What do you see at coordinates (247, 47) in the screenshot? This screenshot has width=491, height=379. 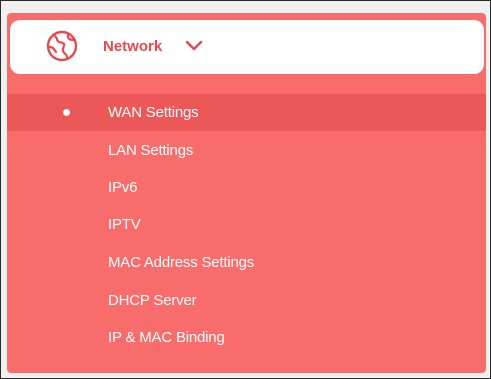 I see `network-menu-header: Network` at bounding box center [247, 47].